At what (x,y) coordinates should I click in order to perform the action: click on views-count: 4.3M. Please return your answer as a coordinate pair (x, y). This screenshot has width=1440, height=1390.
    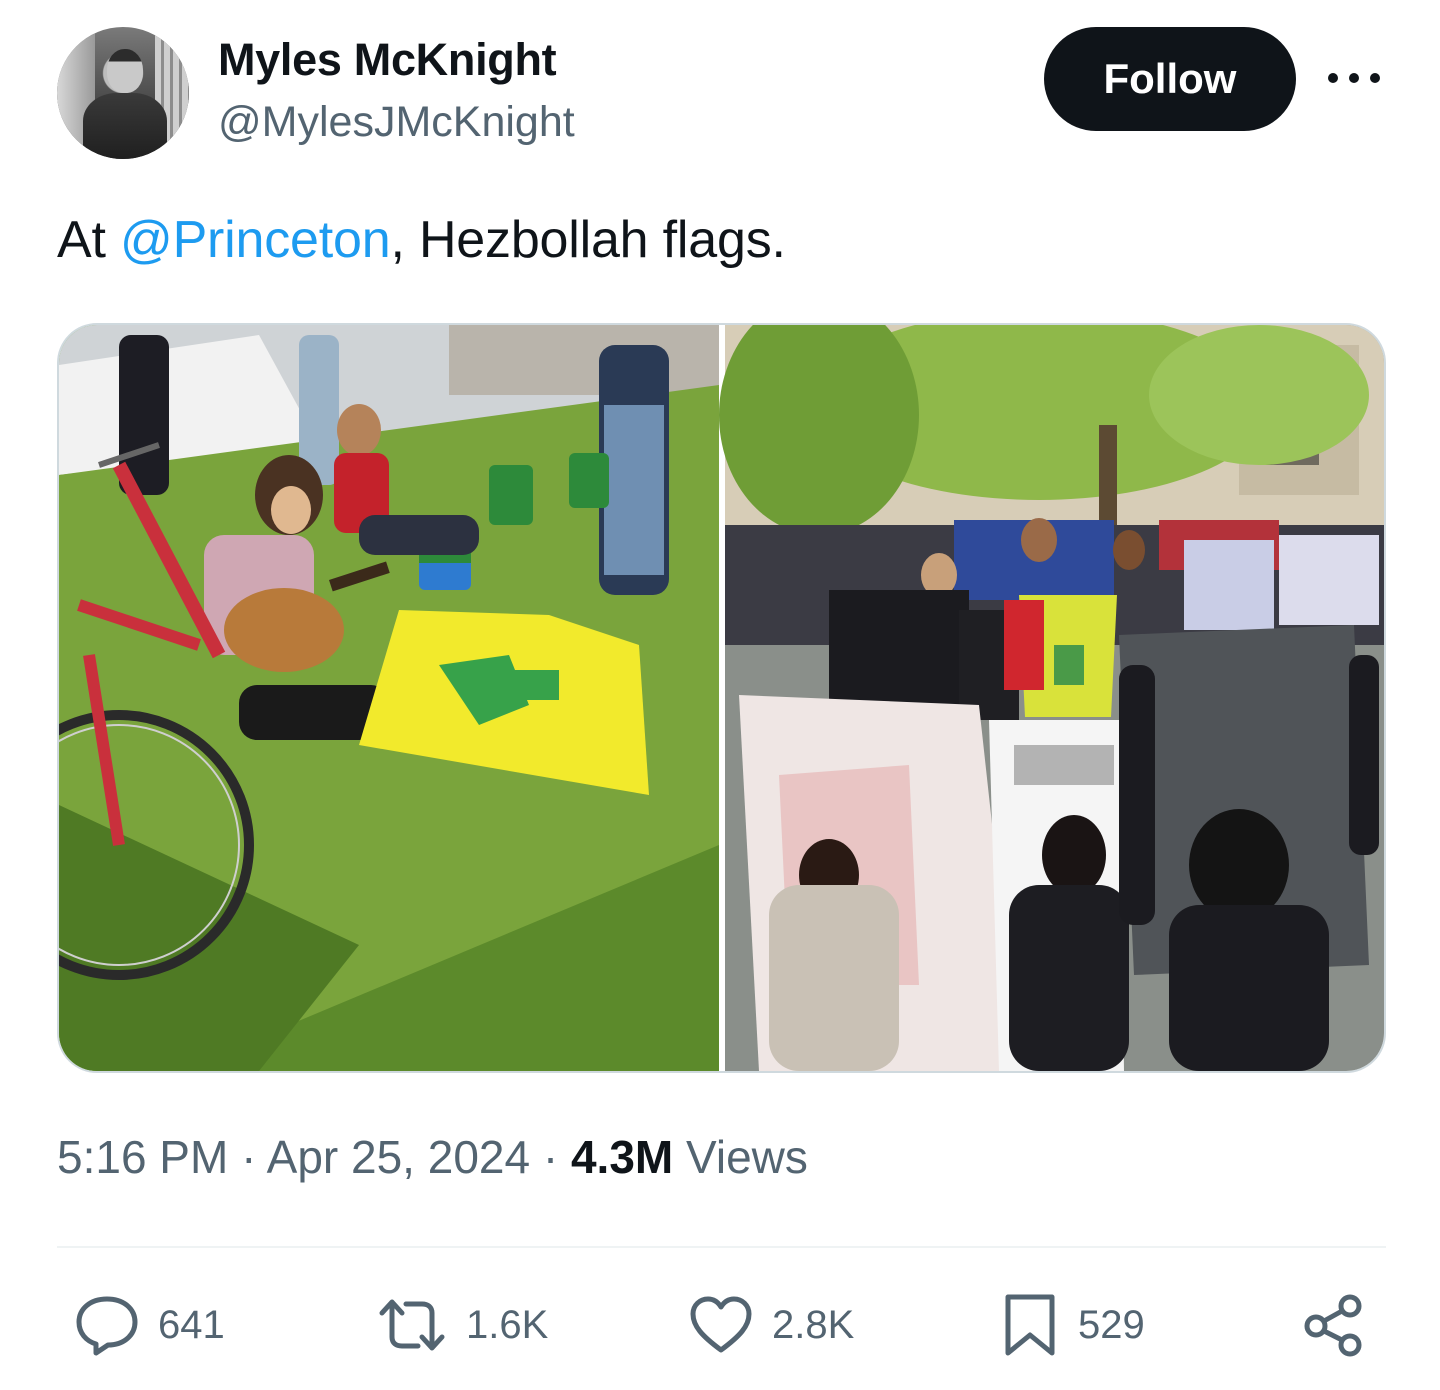
    Looking at the image, I should click on (622, 1157).